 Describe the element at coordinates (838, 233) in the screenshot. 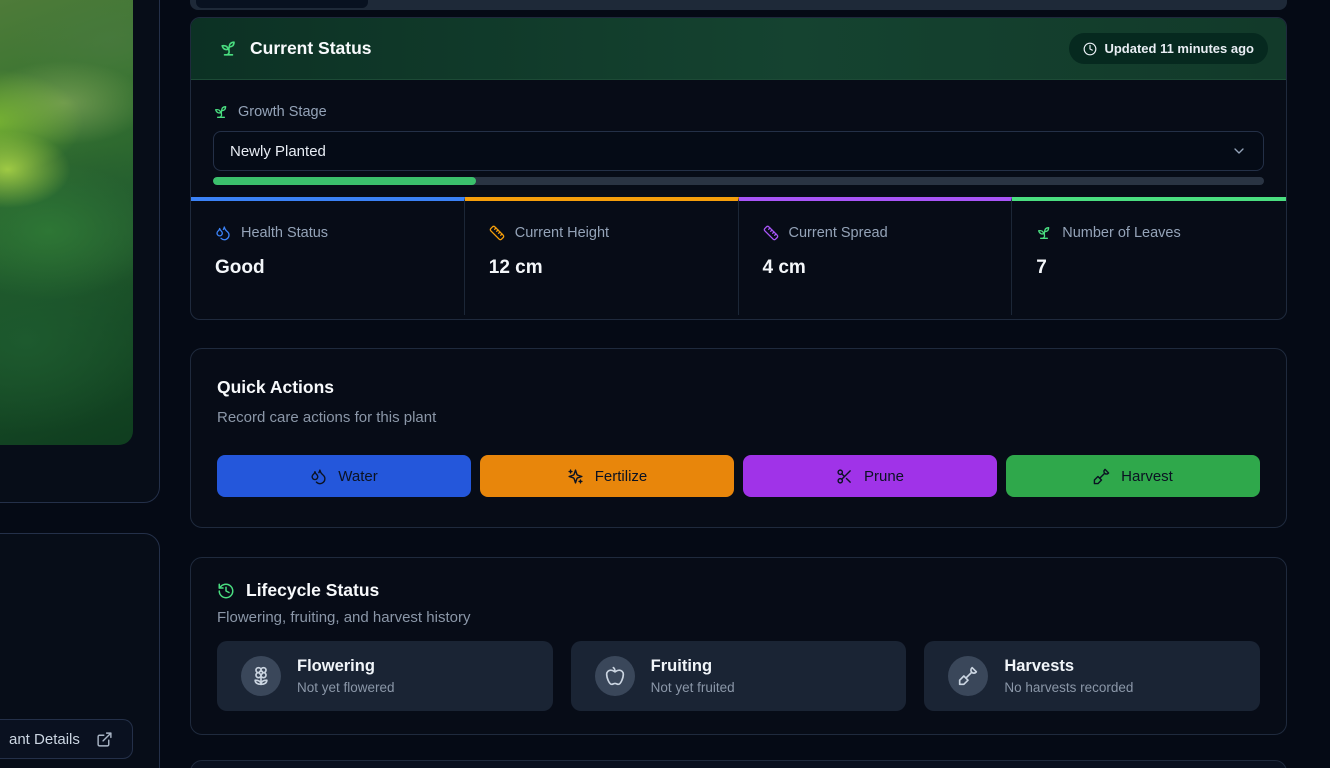

I see `stat-label: Current Spread` at that location.